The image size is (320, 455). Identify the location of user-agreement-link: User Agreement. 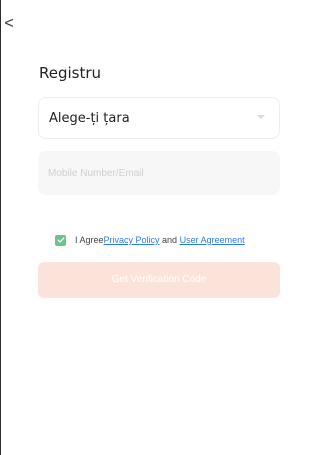
(212, 240).